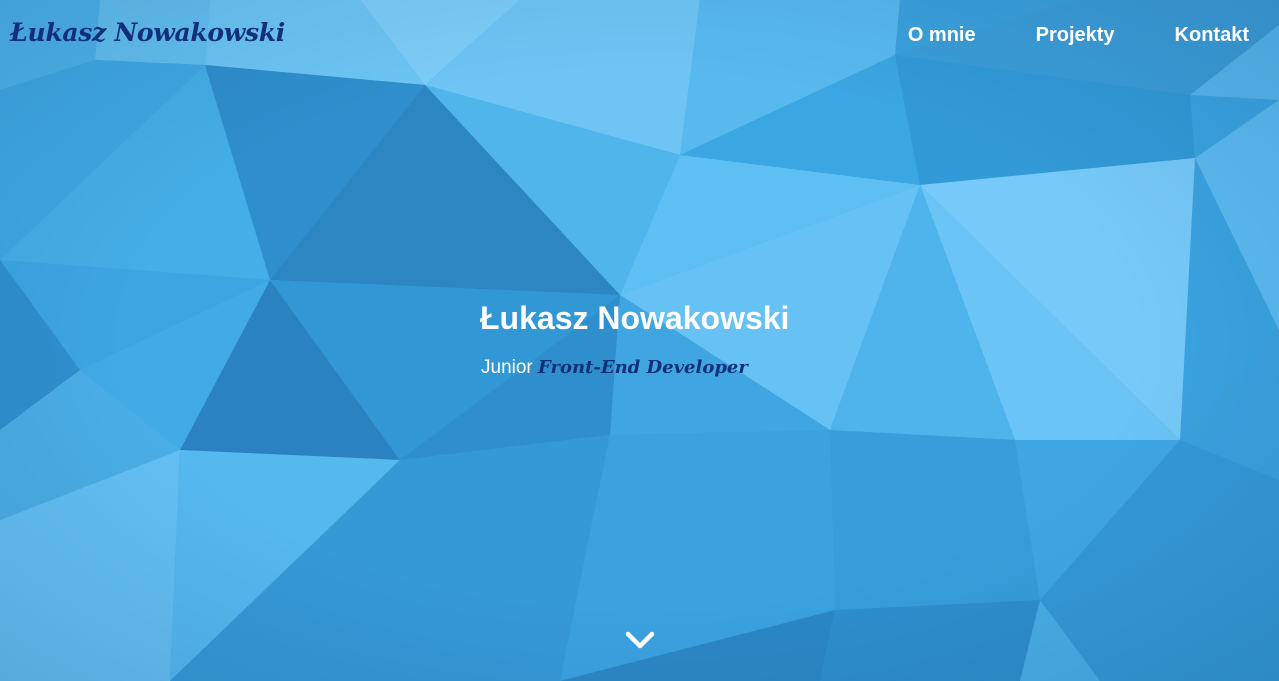 The width and height of the screenshot is (1279, 681). I want to click on page-subtitle: Junior Front-End Developer, so click(614, 368).